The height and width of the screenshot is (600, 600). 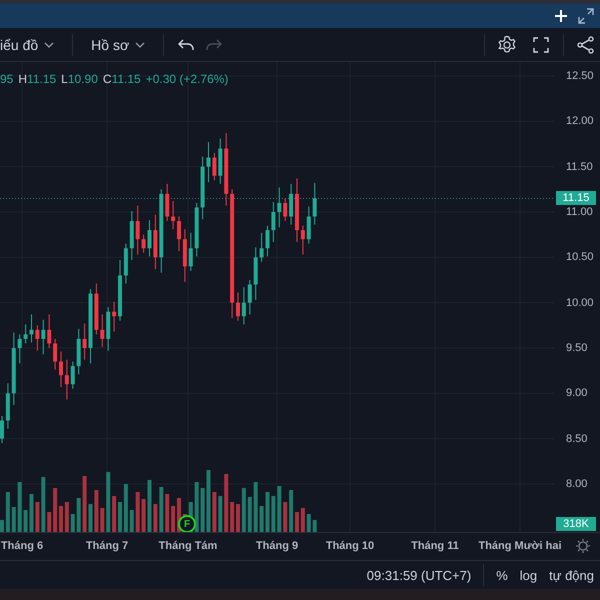 What do you see at coordinates (576, 198) in the screenshot?
I see `last-price-badge: 11.15` at bounding box center [576, 198].